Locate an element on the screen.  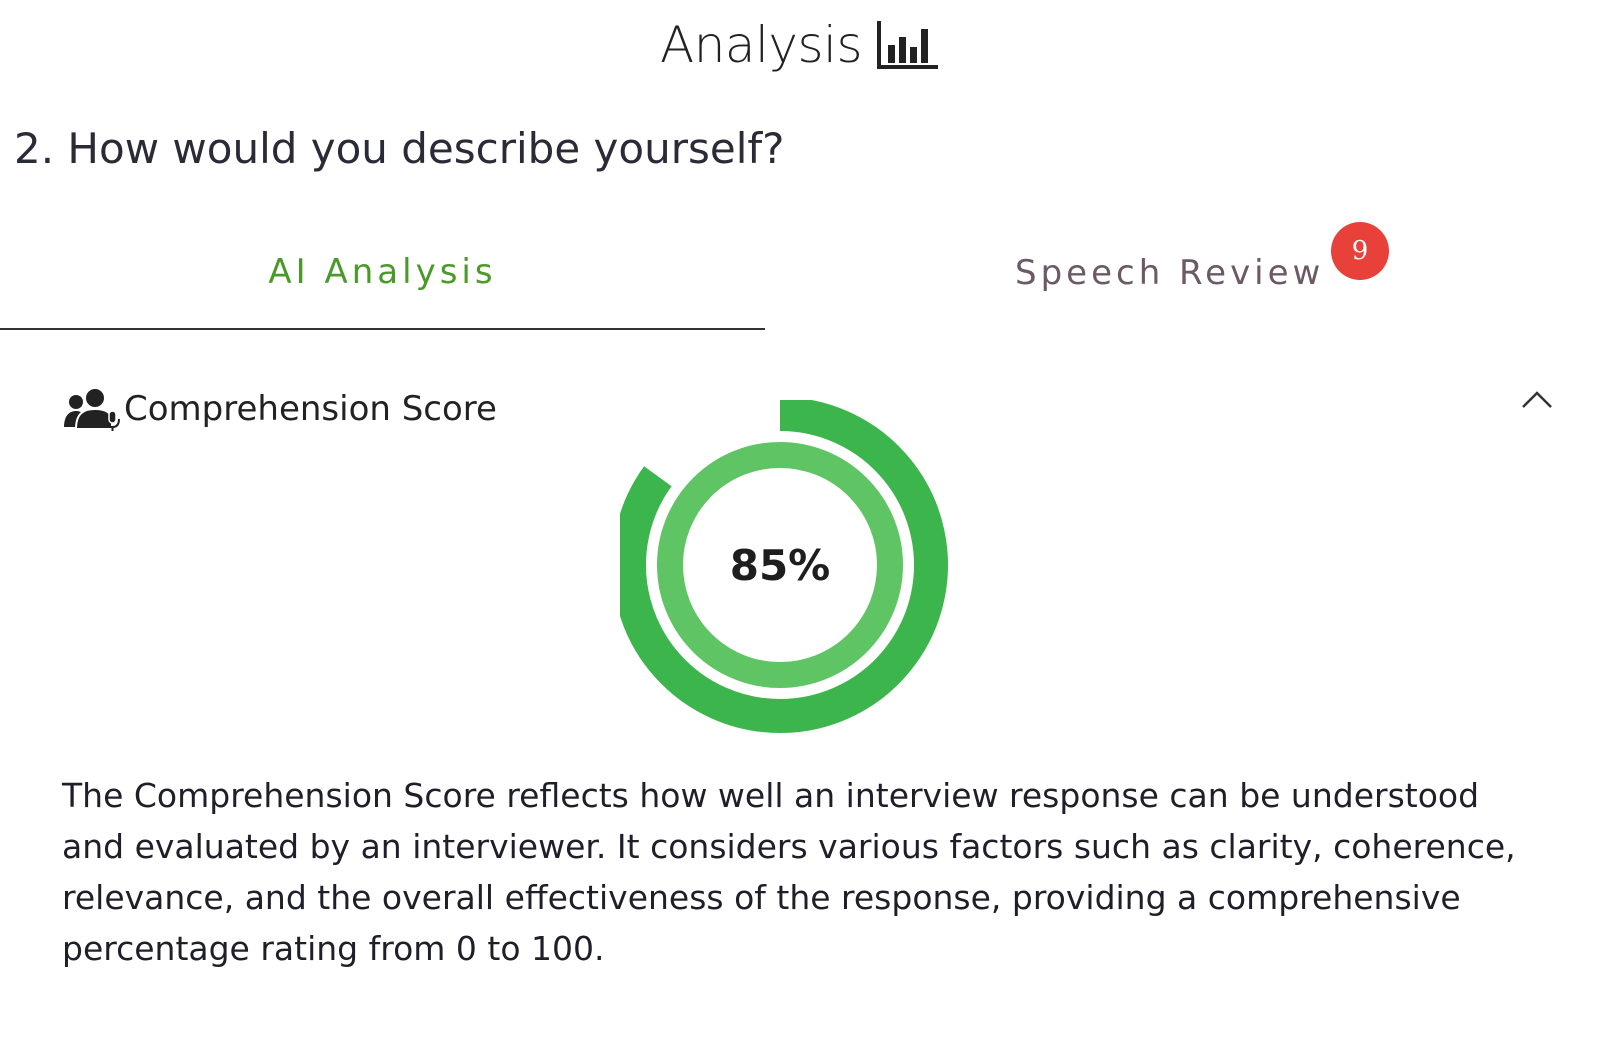
tab-ai-analysis: AI Analysis is located at coordinates (382, 280).